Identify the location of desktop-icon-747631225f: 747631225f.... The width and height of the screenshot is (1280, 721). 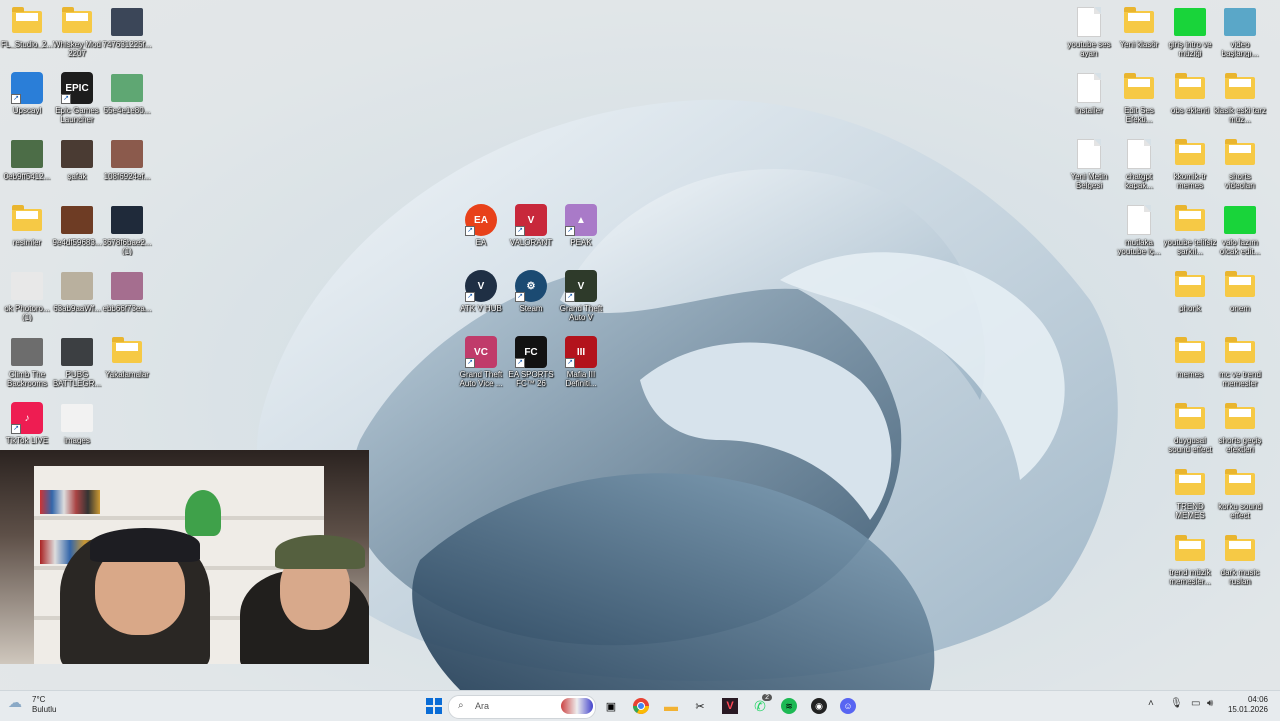
(127, 34).